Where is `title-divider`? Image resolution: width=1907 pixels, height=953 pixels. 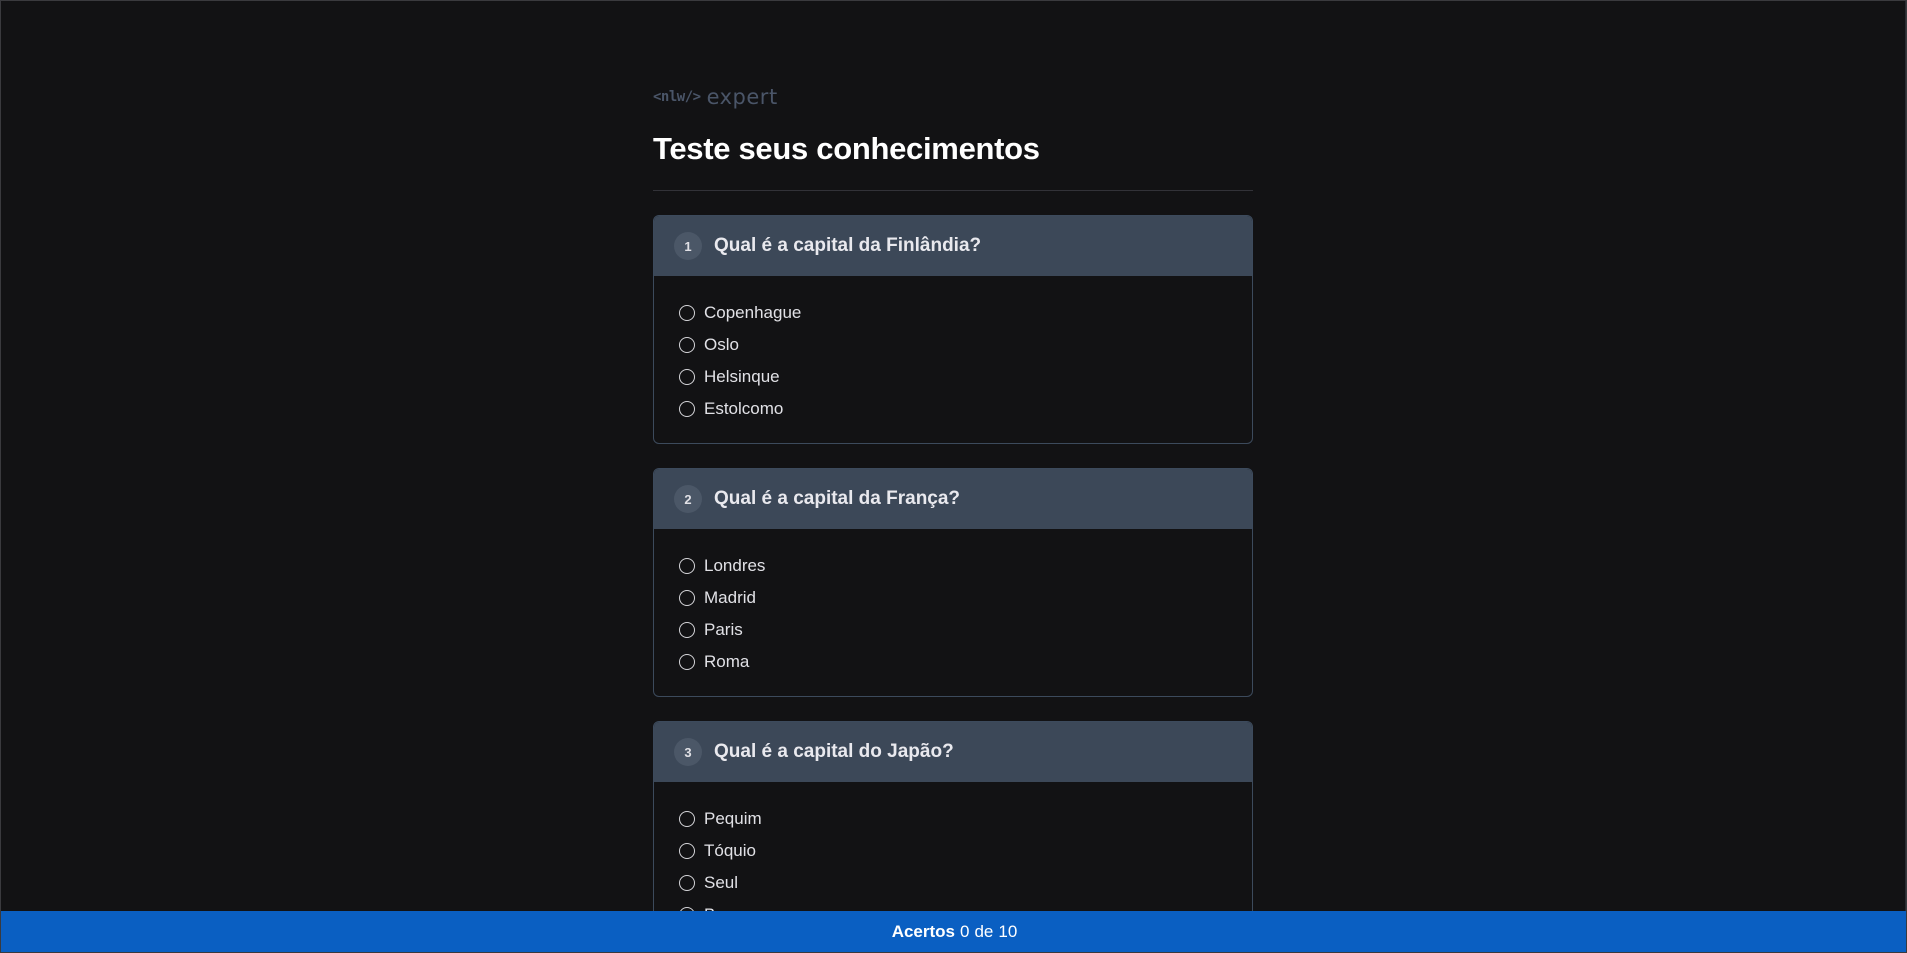 title-divider is located at coordinates (953, 190).